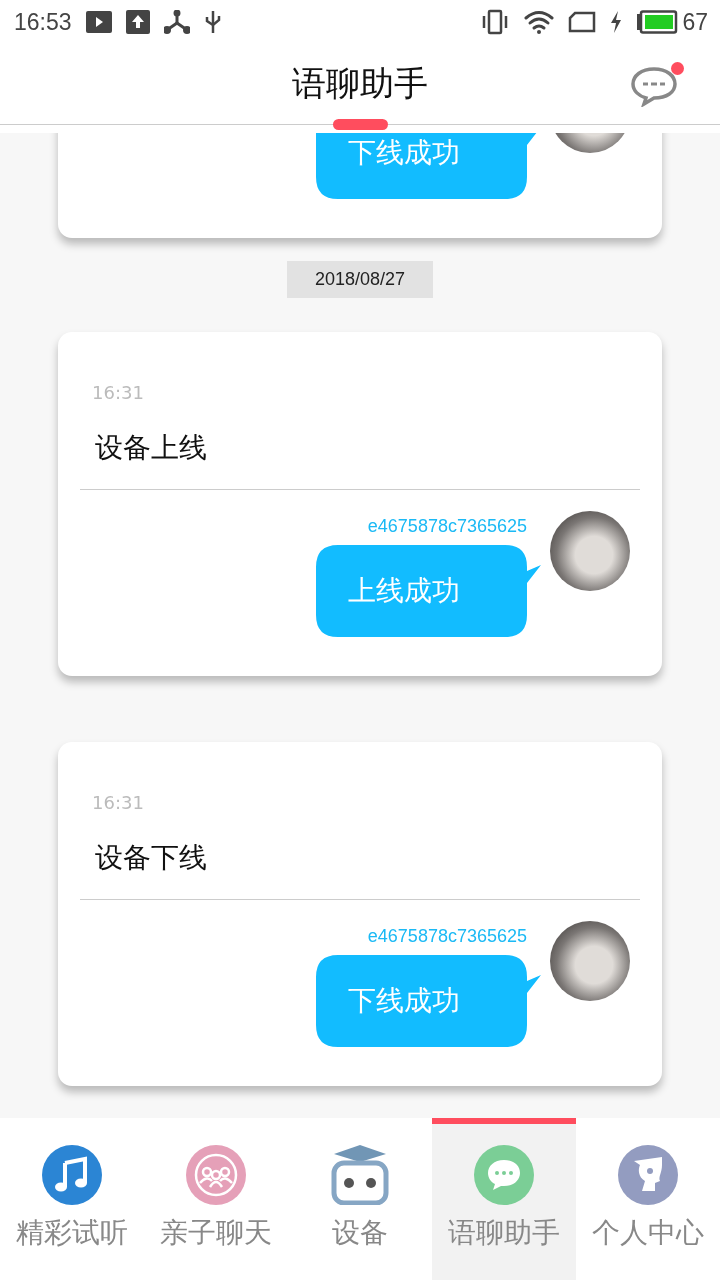 The width and height of the screenshot is (720, 1280). What do you see at coordinates (695, 22) in the screenshot?
I see `battery-percent: 67` at bounding box center [695, 22].